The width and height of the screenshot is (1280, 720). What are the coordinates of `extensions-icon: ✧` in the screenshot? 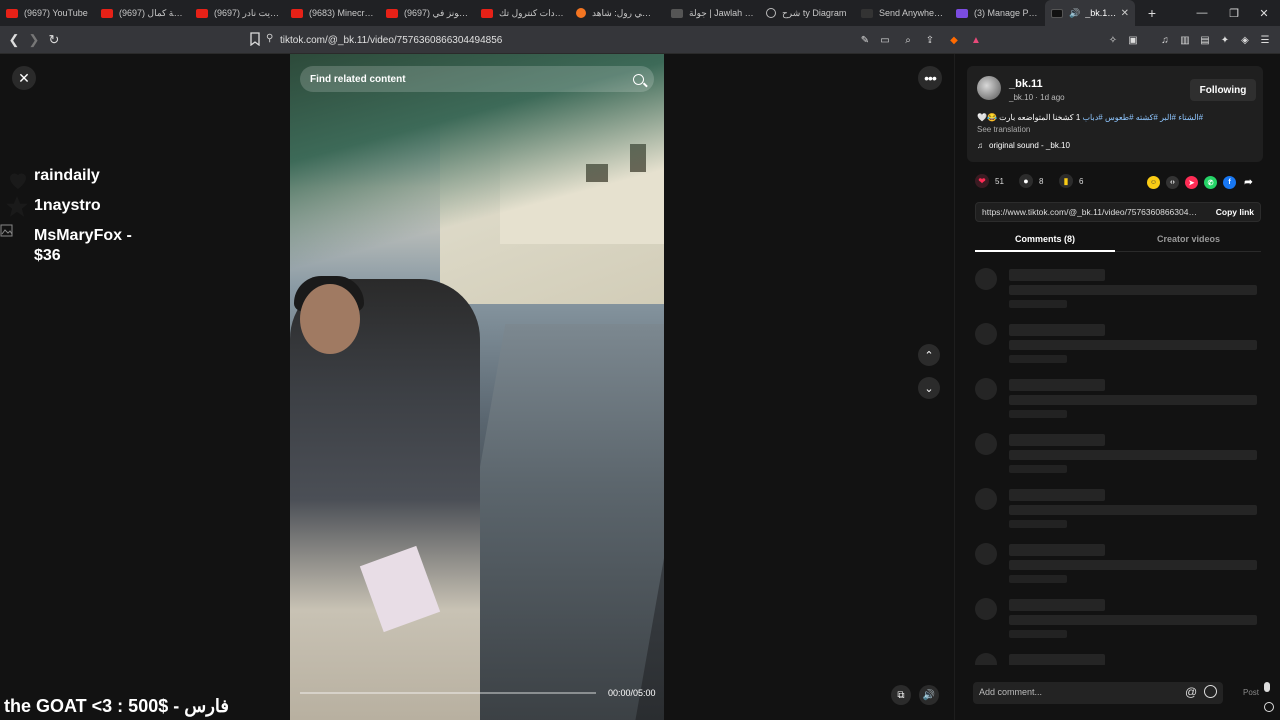 It's located at (1113, 40).